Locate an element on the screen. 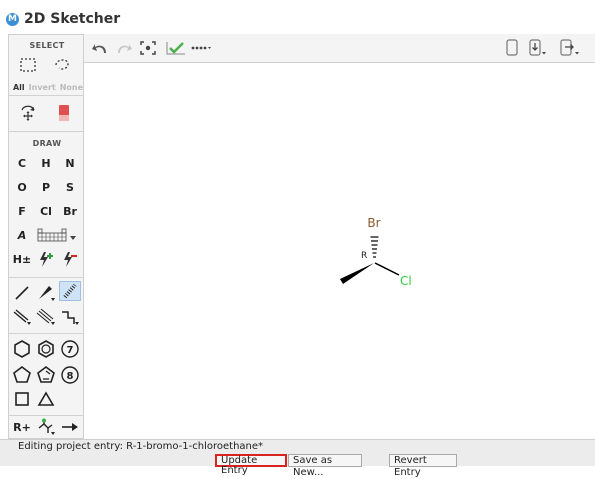 Image resolution: width=595 pixels, height=479 pixels. reaction-arrow-button is located at coordinates (70, 427).